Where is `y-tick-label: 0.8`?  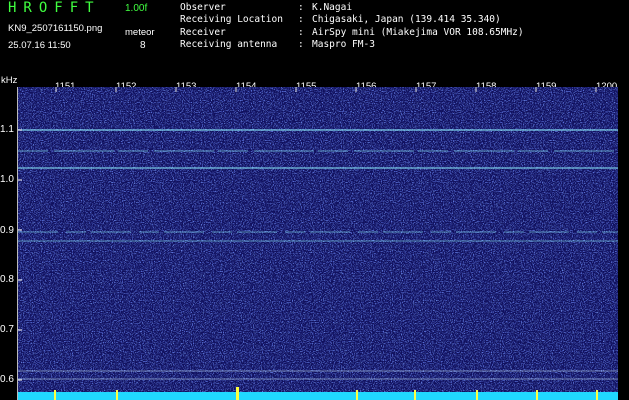 y-tick-label: 0.8 is located at coordinates (7, 279).